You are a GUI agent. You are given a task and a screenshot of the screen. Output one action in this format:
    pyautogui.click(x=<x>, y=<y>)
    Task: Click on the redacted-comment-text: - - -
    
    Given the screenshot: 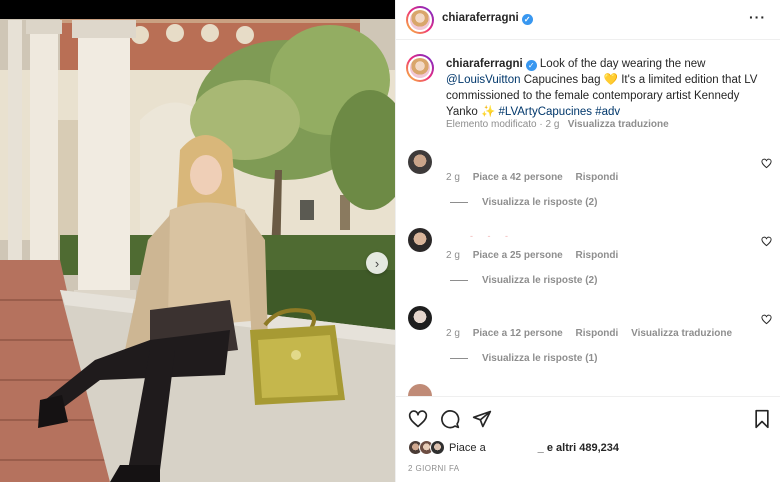 What is the action you would take?
    pyautogui.click(x=492, y=236)
    